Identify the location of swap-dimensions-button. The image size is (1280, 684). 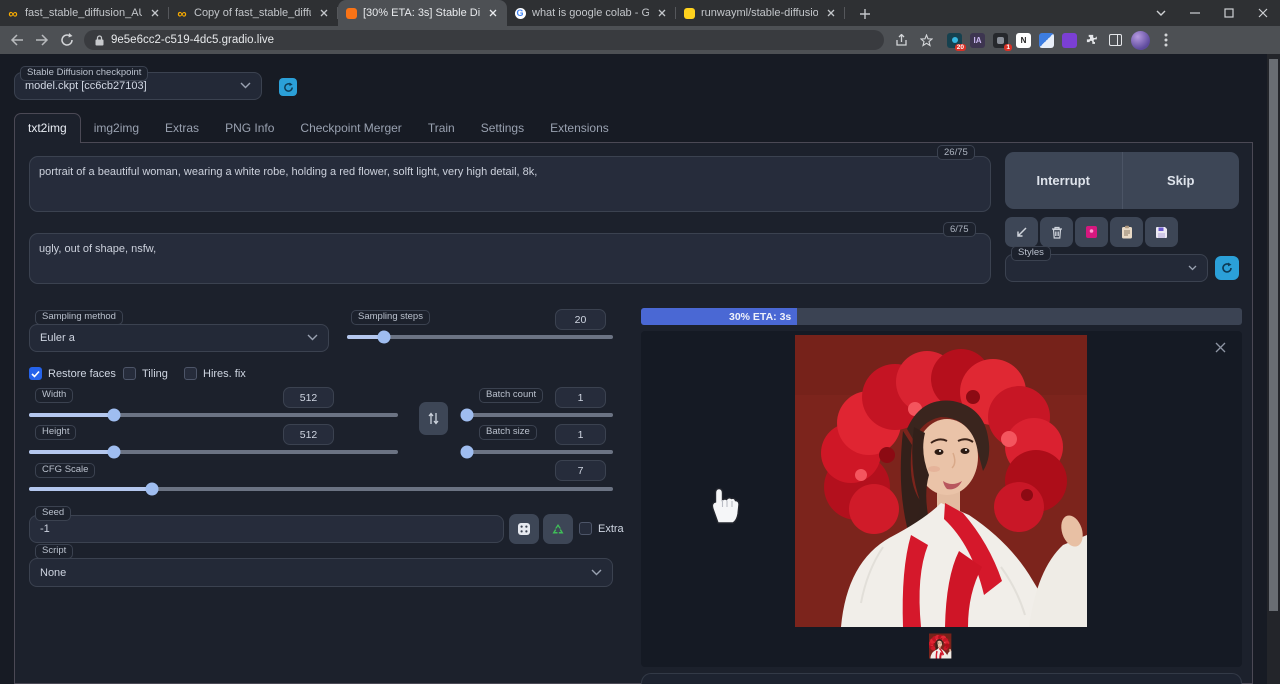
(433, 418).